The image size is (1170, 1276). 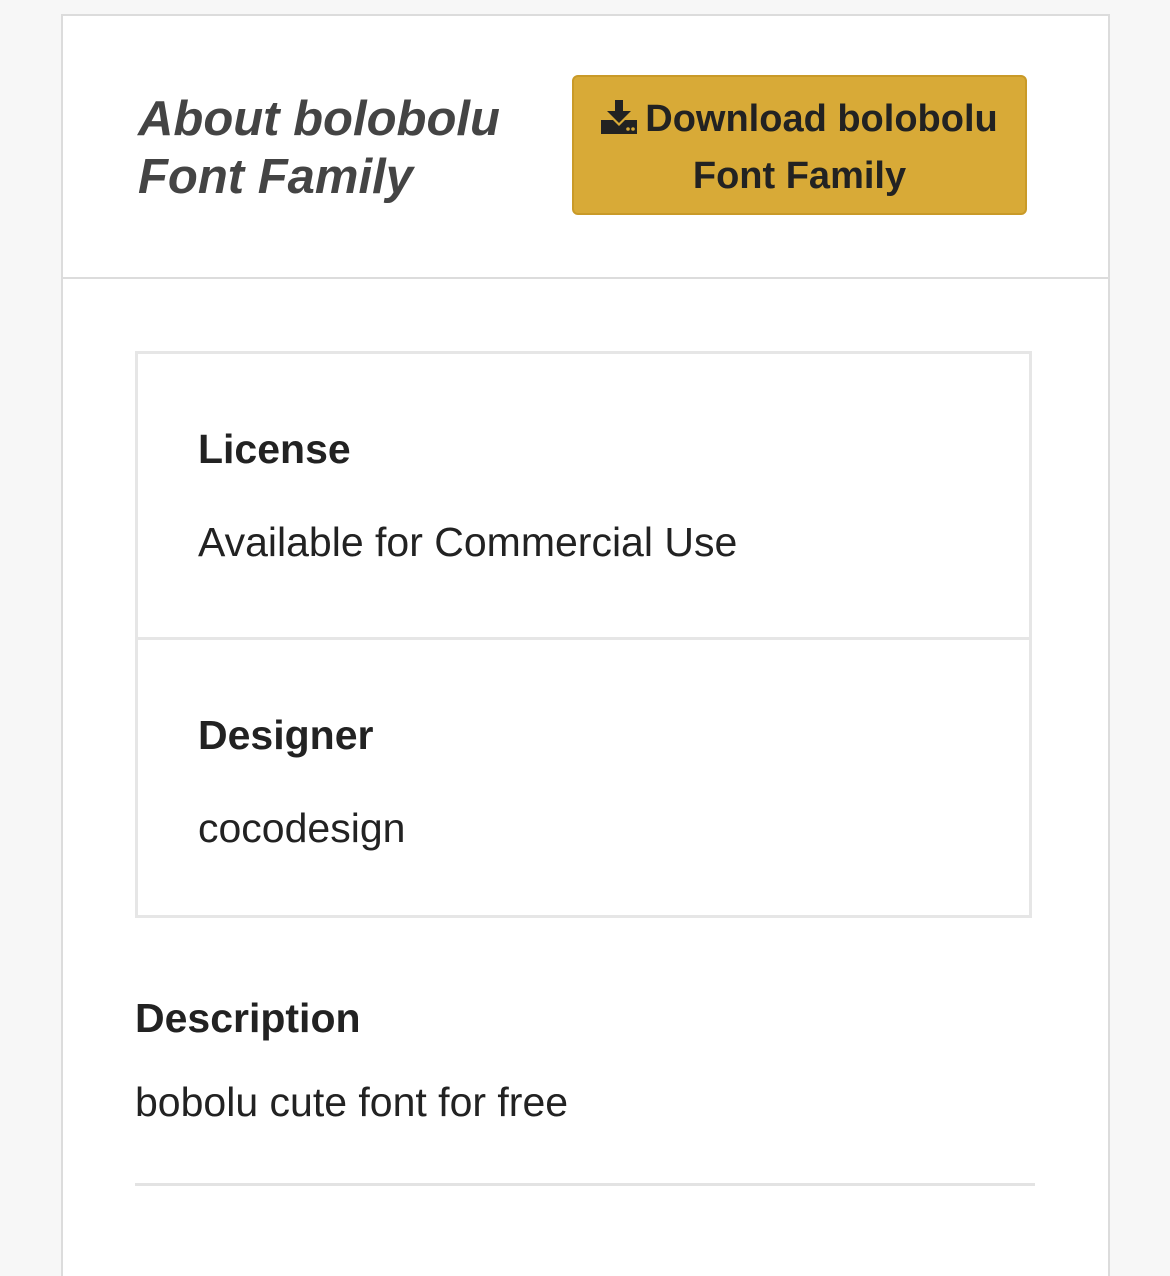 What do you see at coordinates (352, 1102) in the screenshot?
I see `description-text: bobolu cute font for free` at bounding box center [352, 1102].